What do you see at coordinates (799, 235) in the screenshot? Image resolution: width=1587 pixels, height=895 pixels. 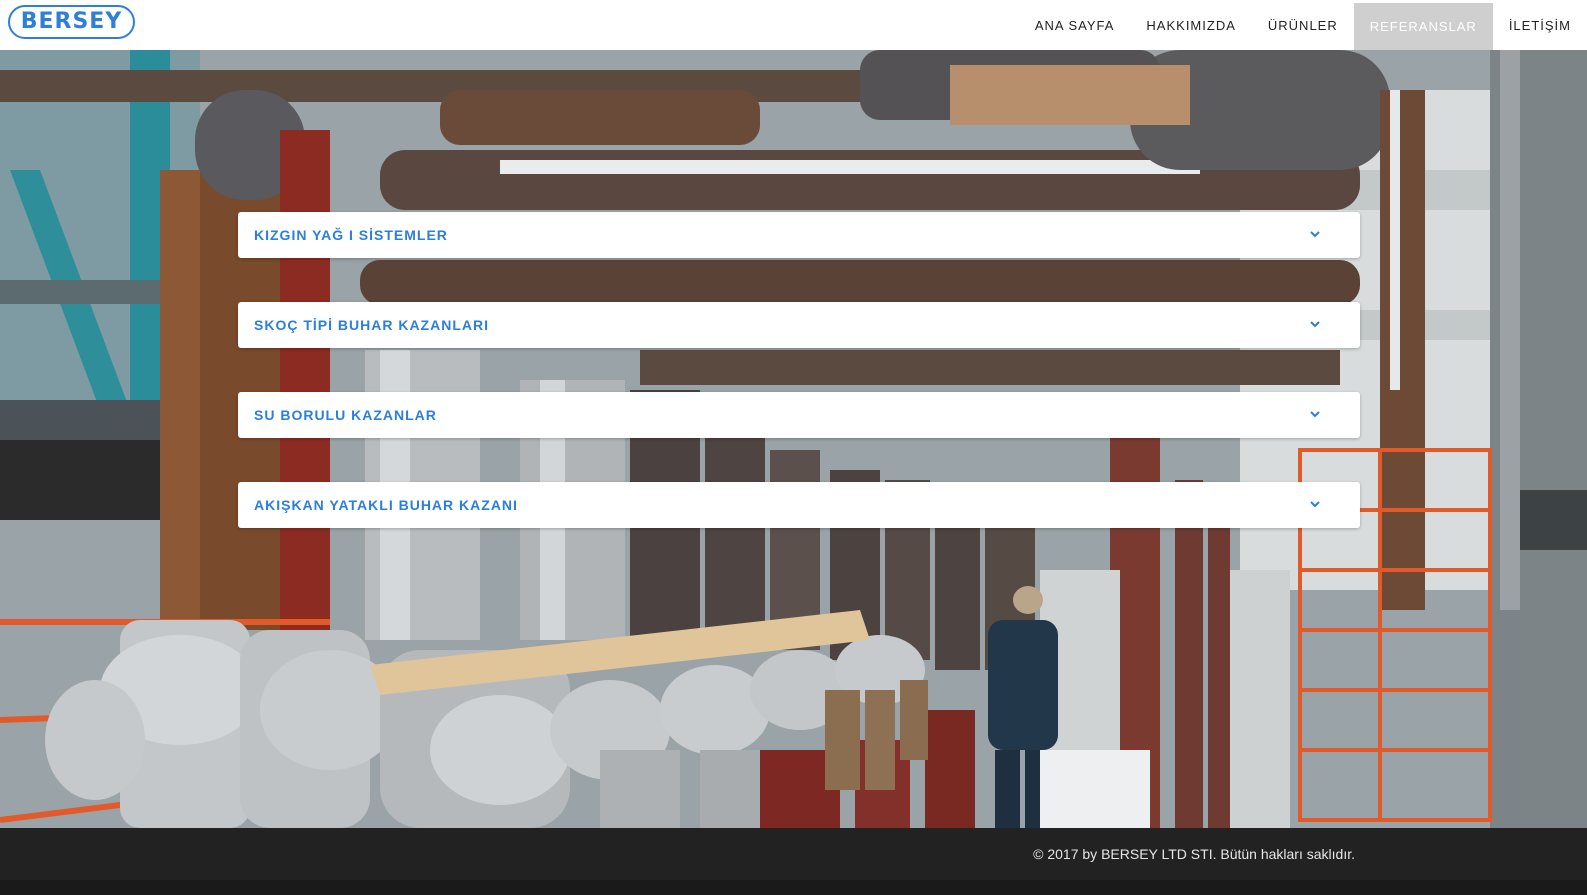 I see `accordion-item: KIZGIN YAĞ I SİSTEMLER` at bounding box center [799, 235].